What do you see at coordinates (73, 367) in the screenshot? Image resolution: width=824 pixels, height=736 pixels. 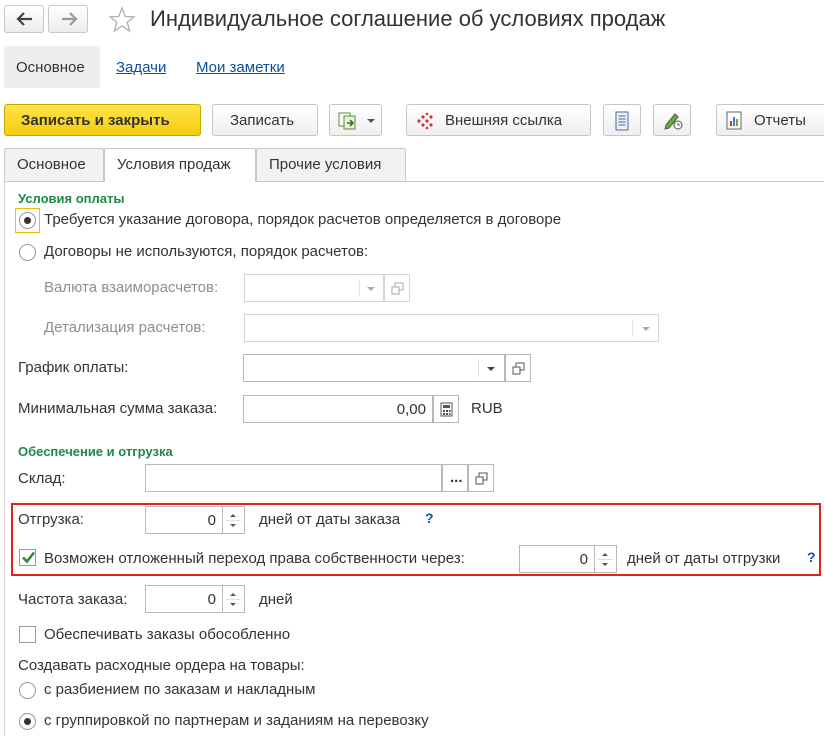 I see `schedule-label: График оплаты:` at bounding box center [73, 367].